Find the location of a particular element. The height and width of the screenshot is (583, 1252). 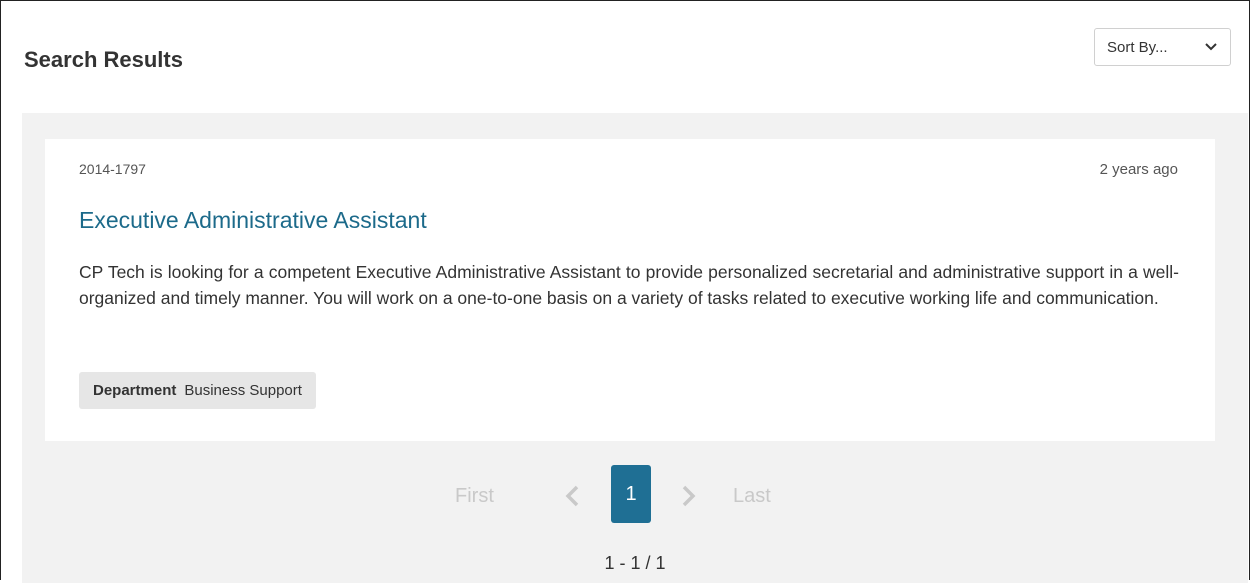

pagination-page-current: 1 is located at coordinates (631, 494).